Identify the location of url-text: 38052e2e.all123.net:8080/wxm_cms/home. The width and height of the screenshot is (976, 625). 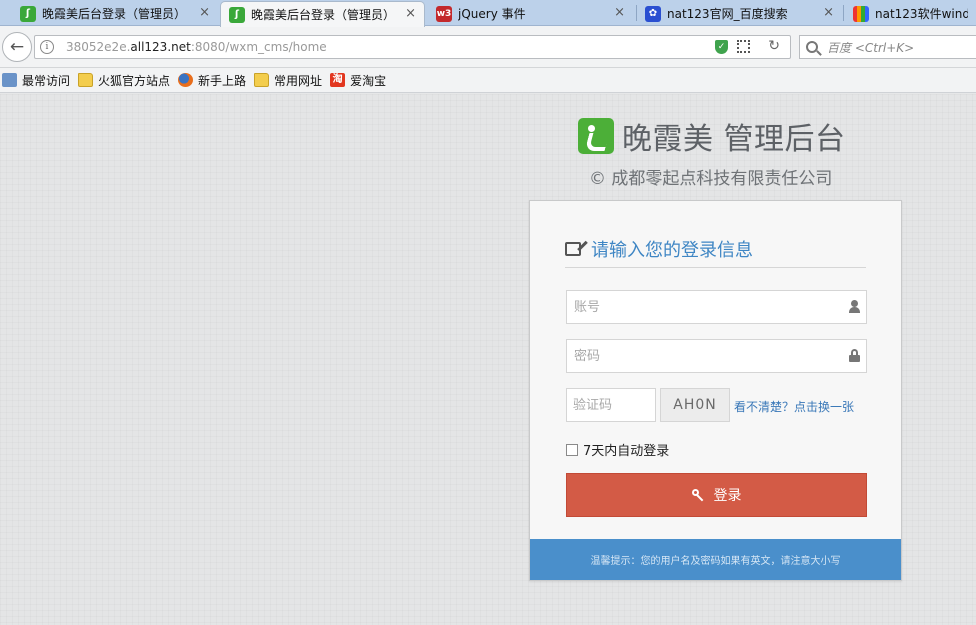
(196, 47).